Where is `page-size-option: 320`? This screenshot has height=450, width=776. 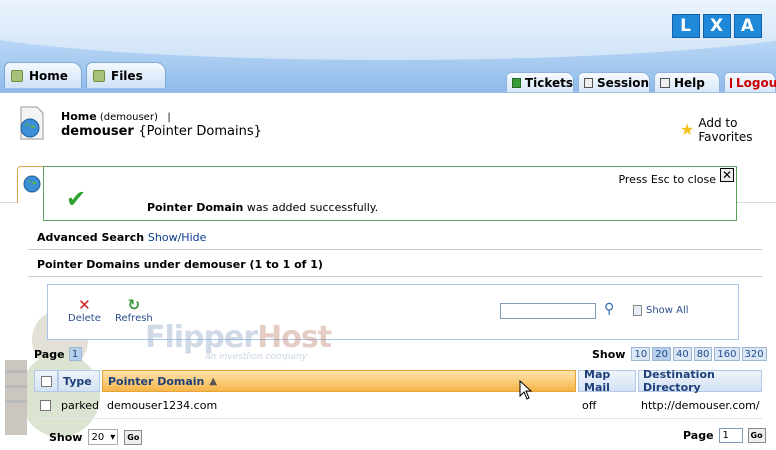 page-size-option: 320 is located at coordinates (754, 354).